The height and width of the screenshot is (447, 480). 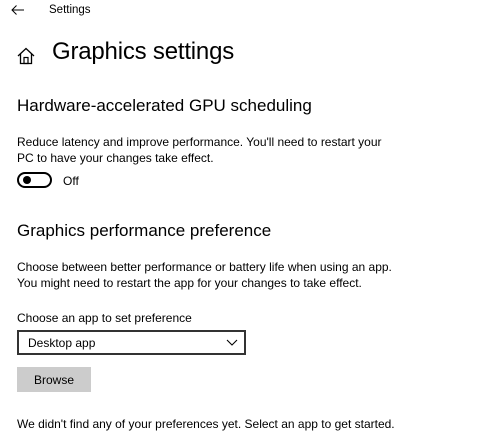 I want to click on gpu-scheduling-heading: Hardware-accelerated GPU scheduling, so click(x=164, y=105).